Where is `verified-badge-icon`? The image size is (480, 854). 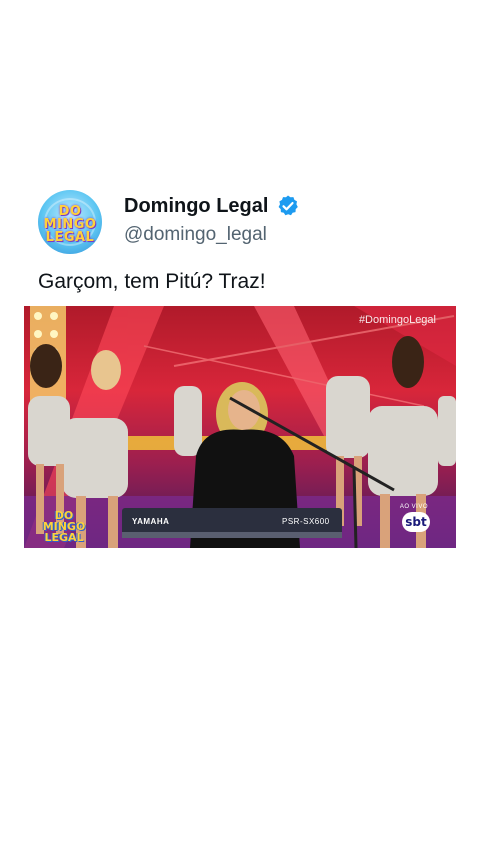 verified-badge-icon is located at coordinates (288, 205).